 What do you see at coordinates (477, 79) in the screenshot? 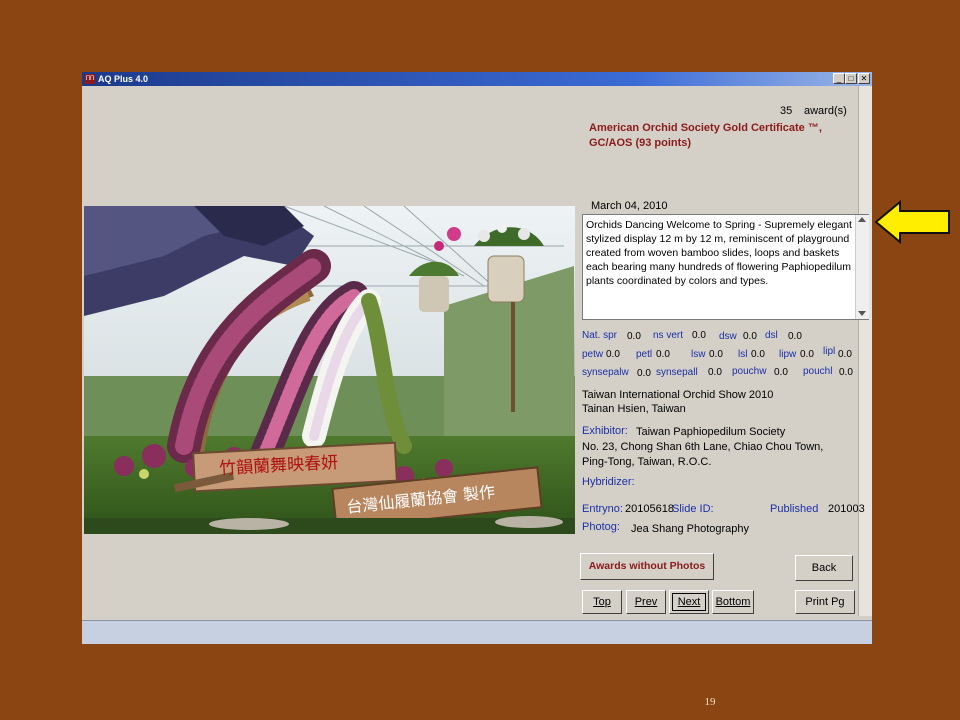
I see `title-bar: ПП AQ Plus 4.0 _ □ ✕` at bounding box center [477, 79].